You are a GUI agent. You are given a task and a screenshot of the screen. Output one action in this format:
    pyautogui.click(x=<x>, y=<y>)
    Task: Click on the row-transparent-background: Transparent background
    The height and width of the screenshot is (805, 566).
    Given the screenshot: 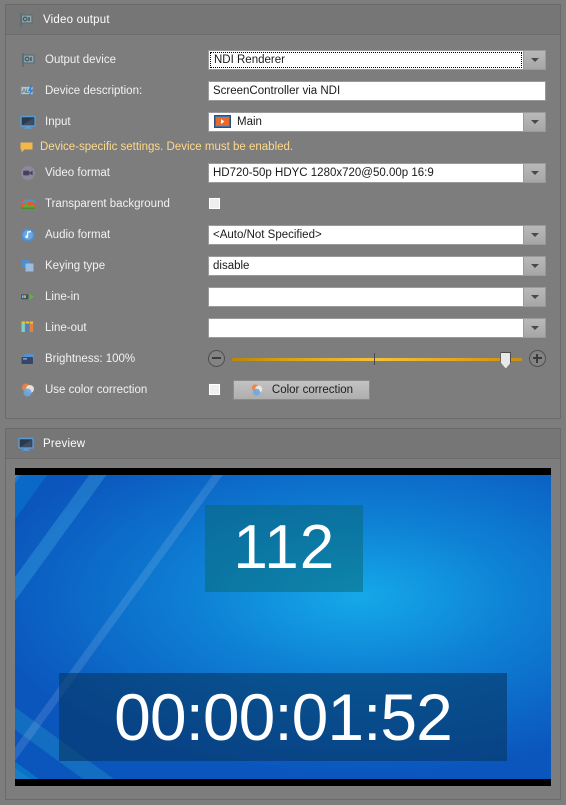 What is the action you would take?
    pyautogui.click(x=283, y=203)
    